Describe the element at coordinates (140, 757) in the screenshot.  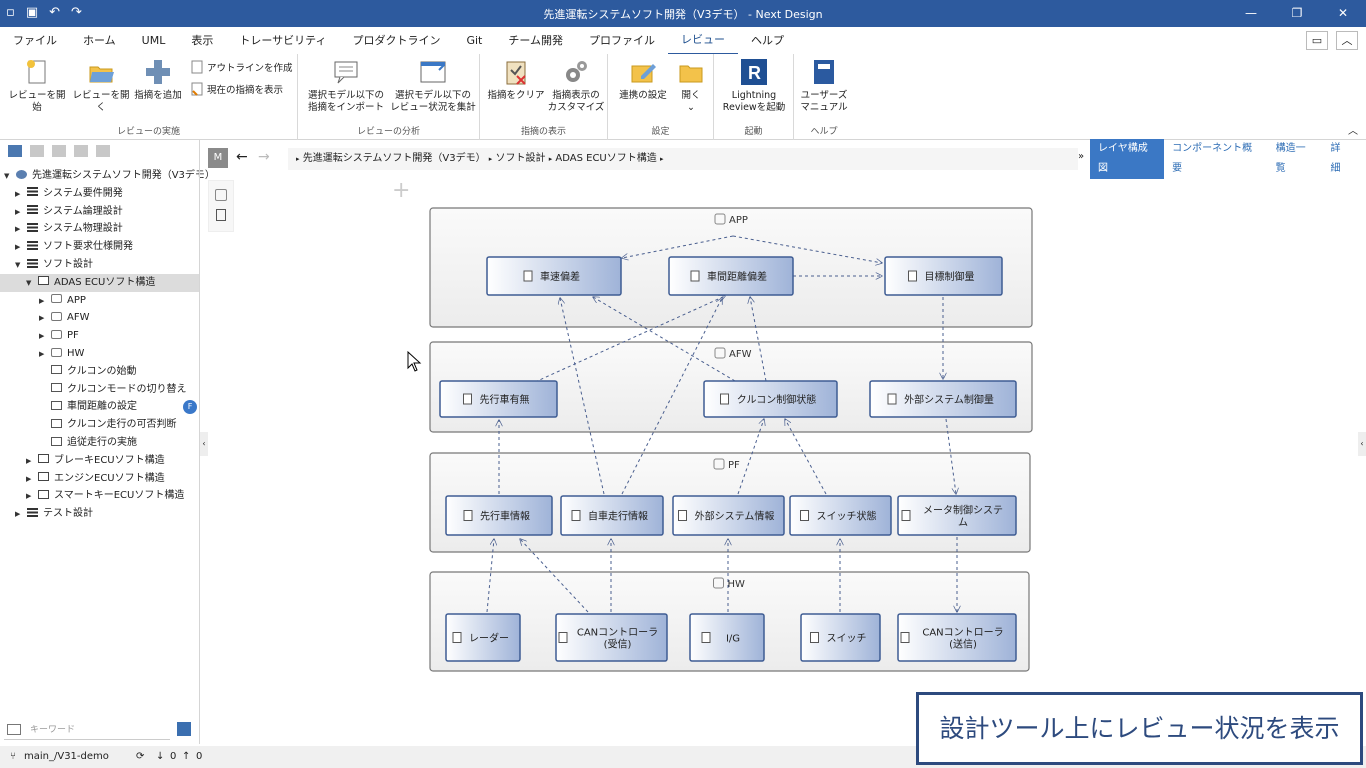
I see `sync-icon: ⟳` at that location.